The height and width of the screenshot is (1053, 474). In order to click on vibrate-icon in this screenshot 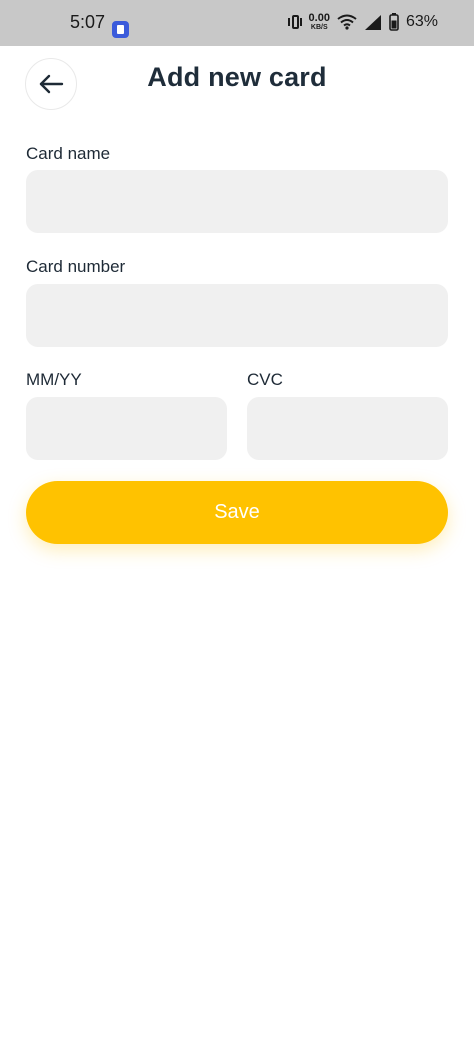, I will do `click(294, 22)`.